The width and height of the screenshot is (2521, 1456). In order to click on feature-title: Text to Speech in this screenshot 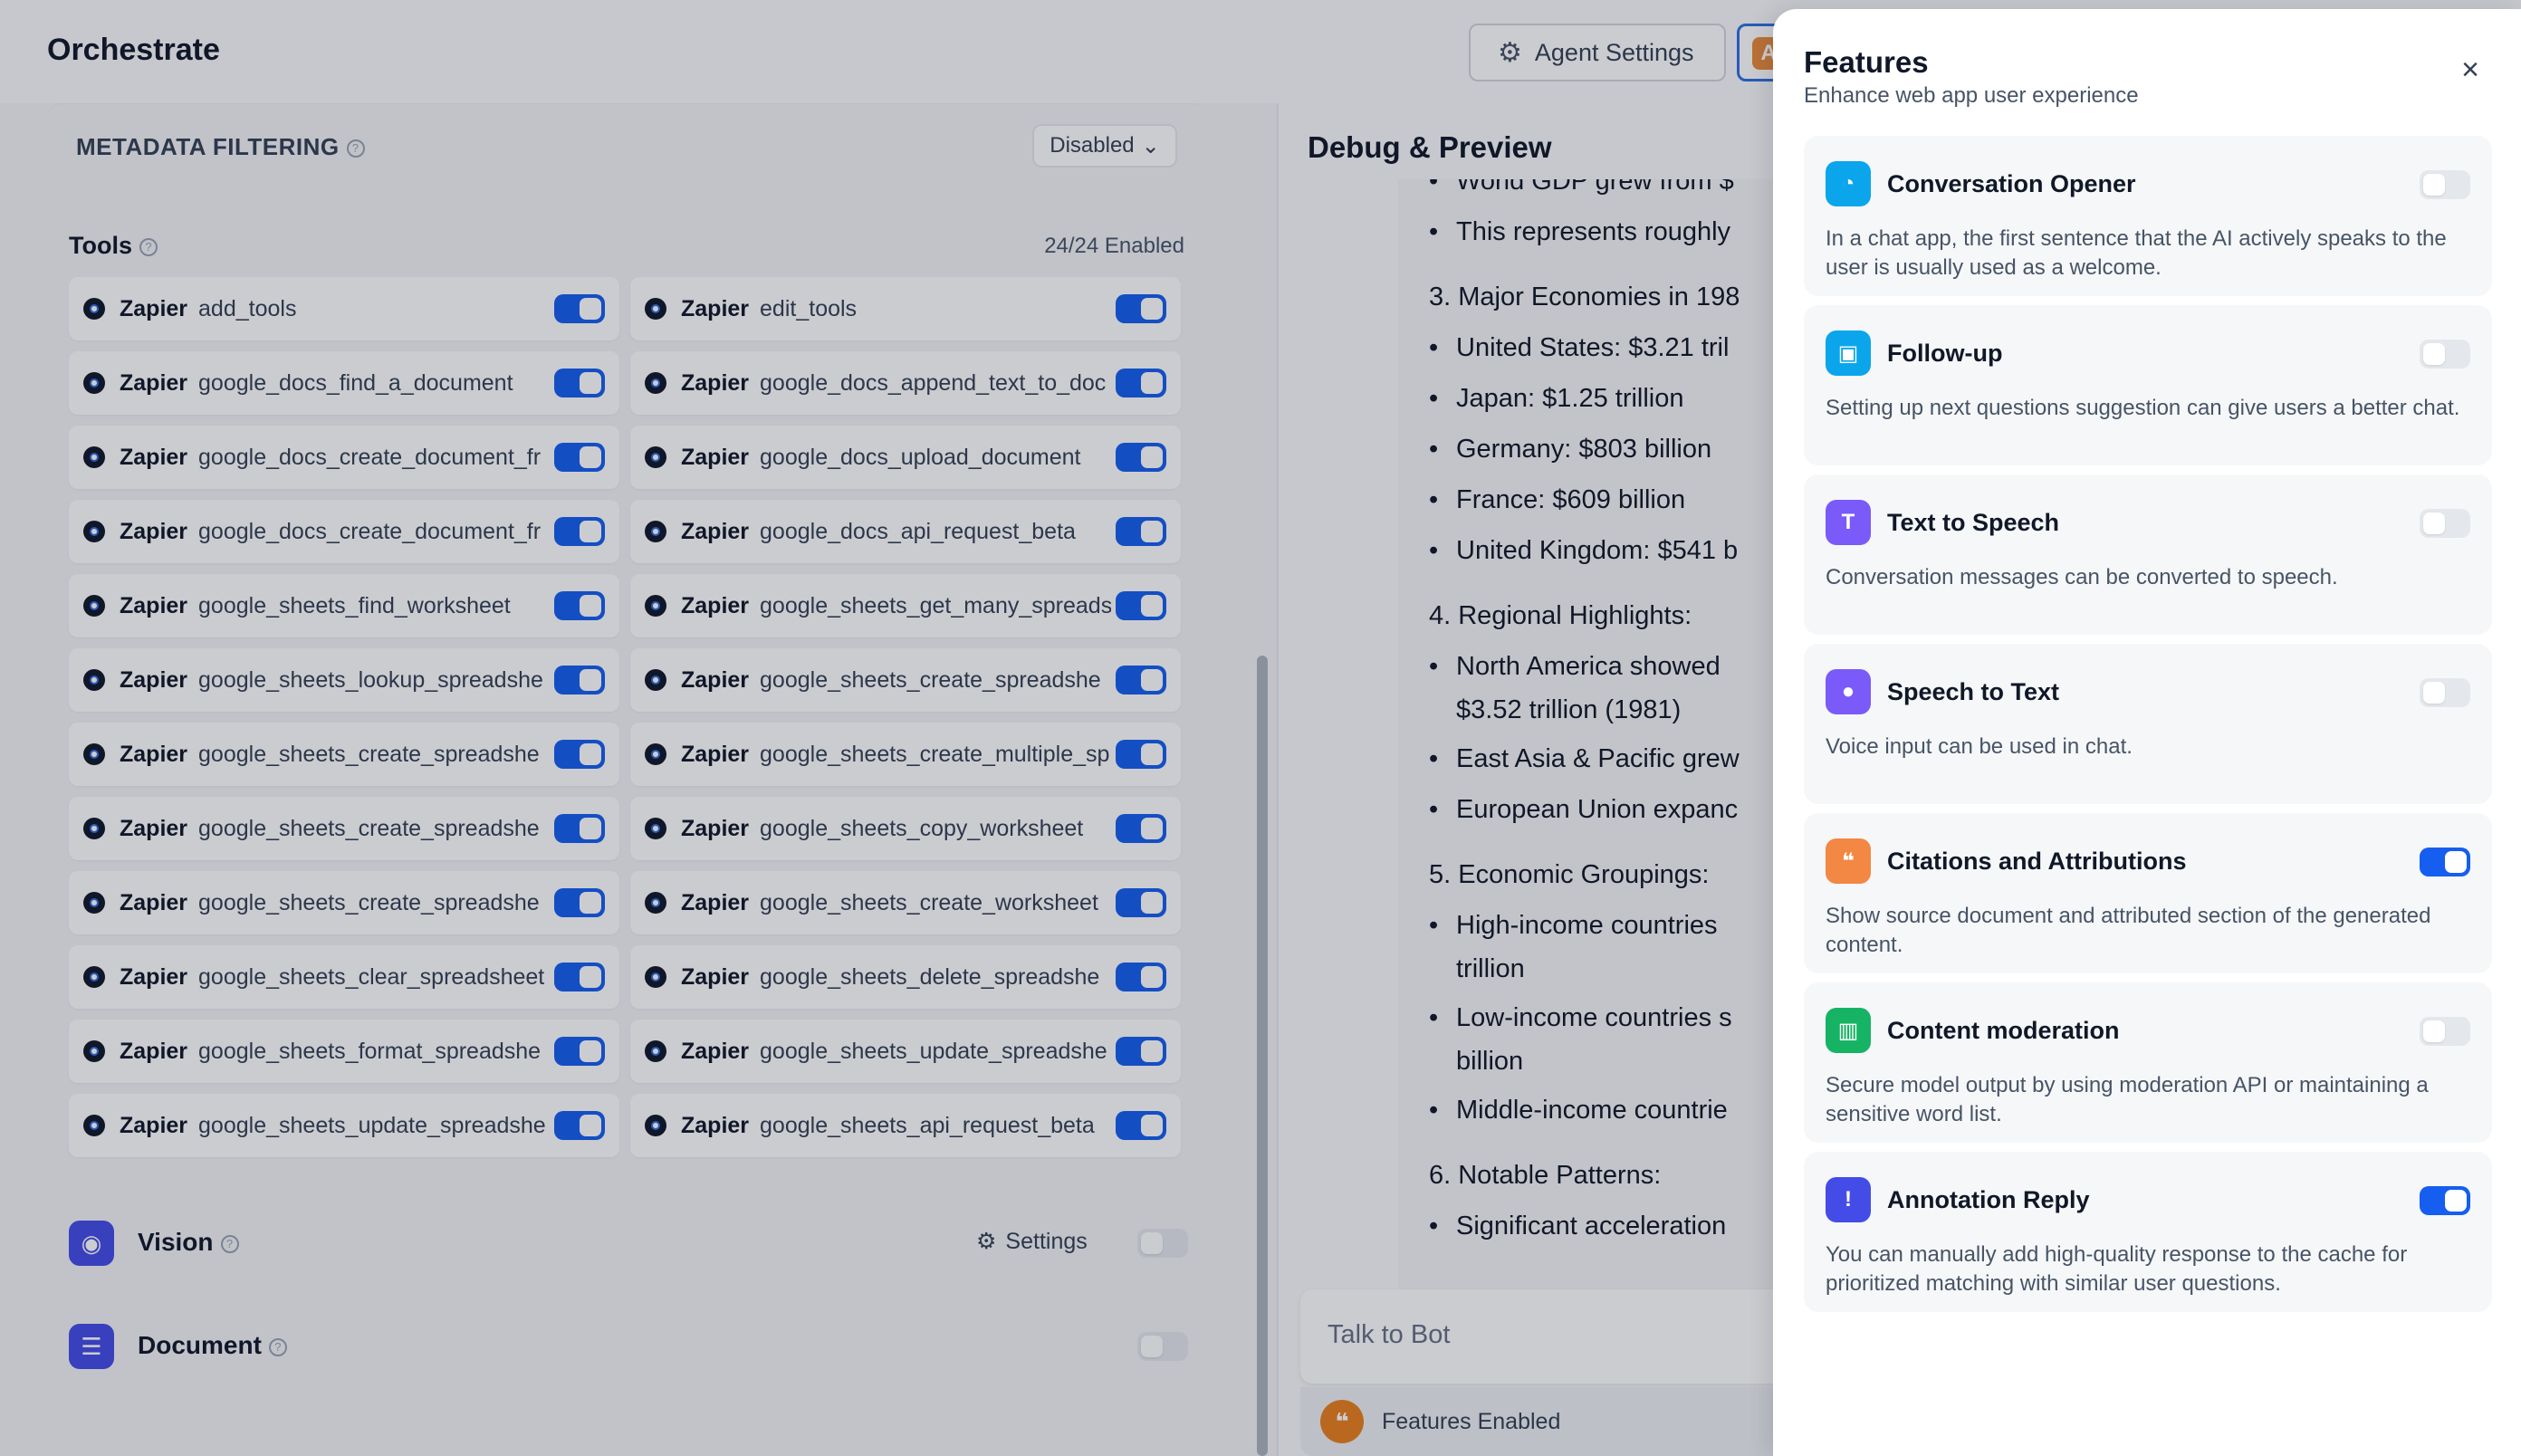, I will do `click(1974, 522)`.